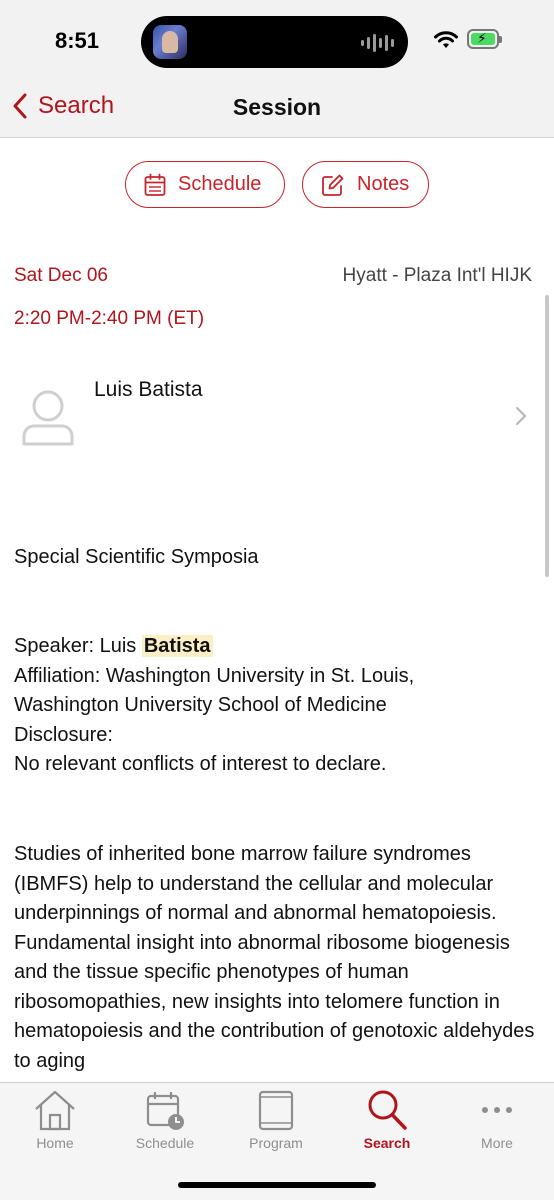 The image size is (554, 1200). What do you see at coordinates (484, 39) in the screenshot?
I see `battery-icon: ⚡` at bounding box center [484, 39].